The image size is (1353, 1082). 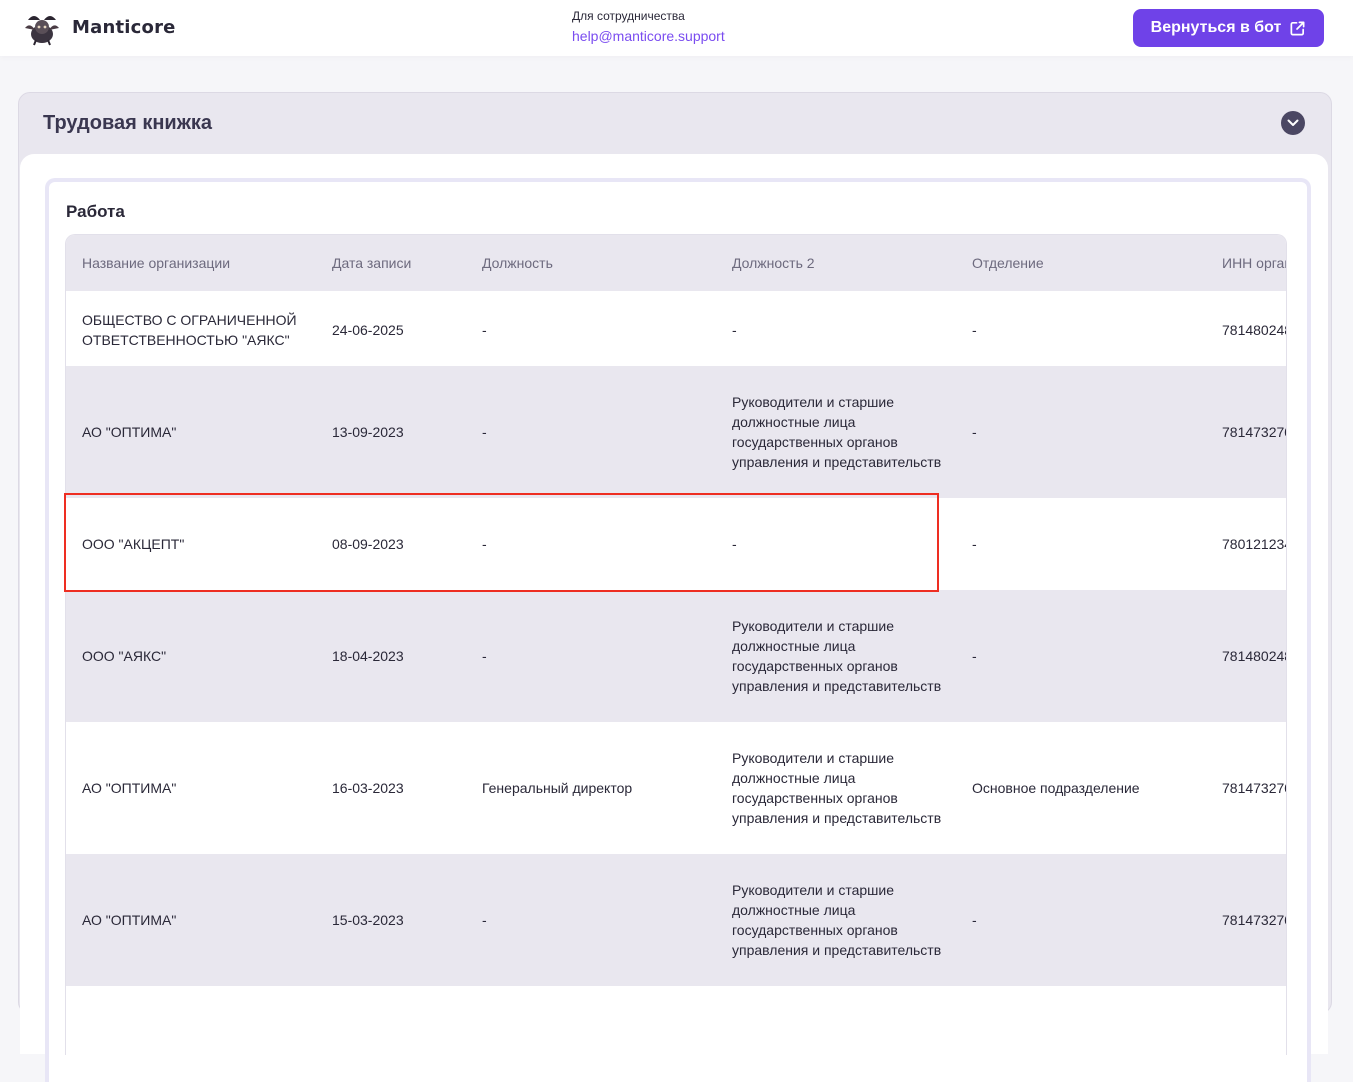 What do you see at coordinates (391, 656) in the screenshot?
I see `cell-date: 18-04-2023` at bounding box center [391, 656].